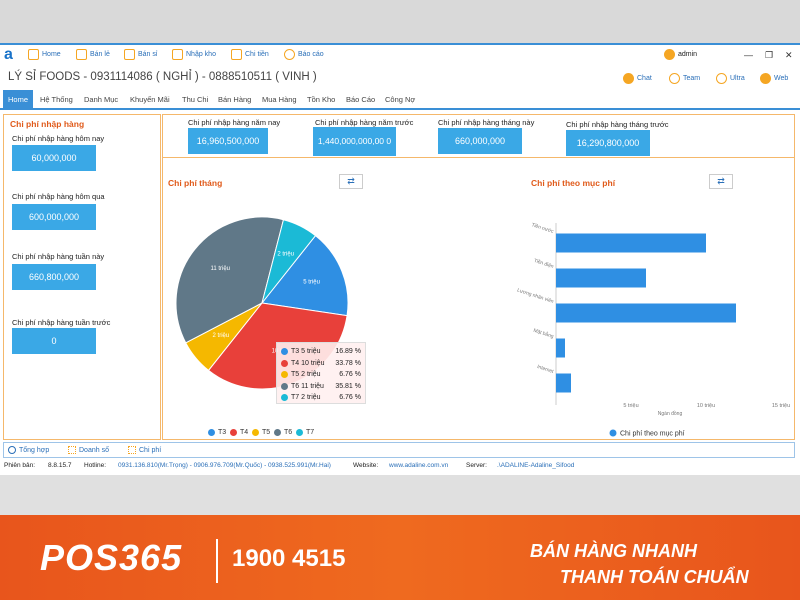 This screenshot has height=600, width=800. I want to click on website-label: Website:, so click(366, 465).